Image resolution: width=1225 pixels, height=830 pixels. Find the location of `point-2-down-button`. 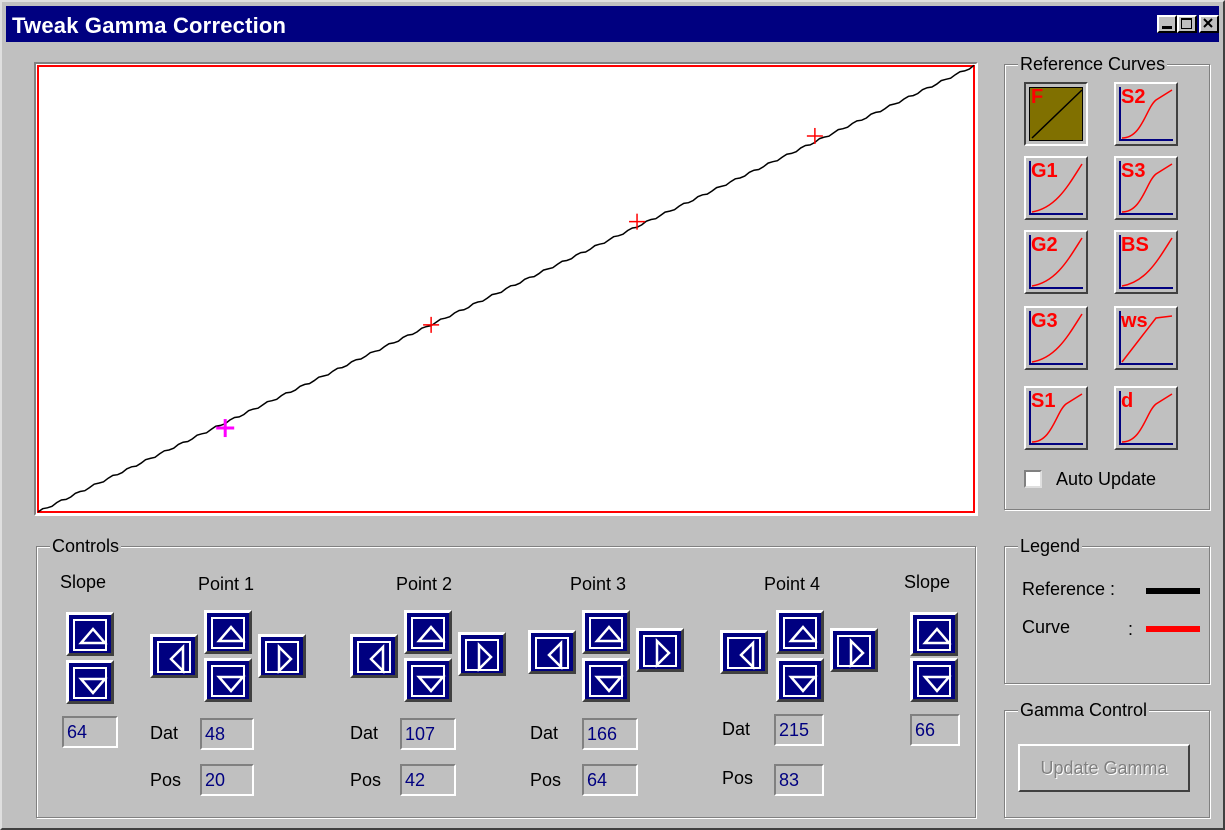

point-2-down-button is located at coordinates (428, 680).